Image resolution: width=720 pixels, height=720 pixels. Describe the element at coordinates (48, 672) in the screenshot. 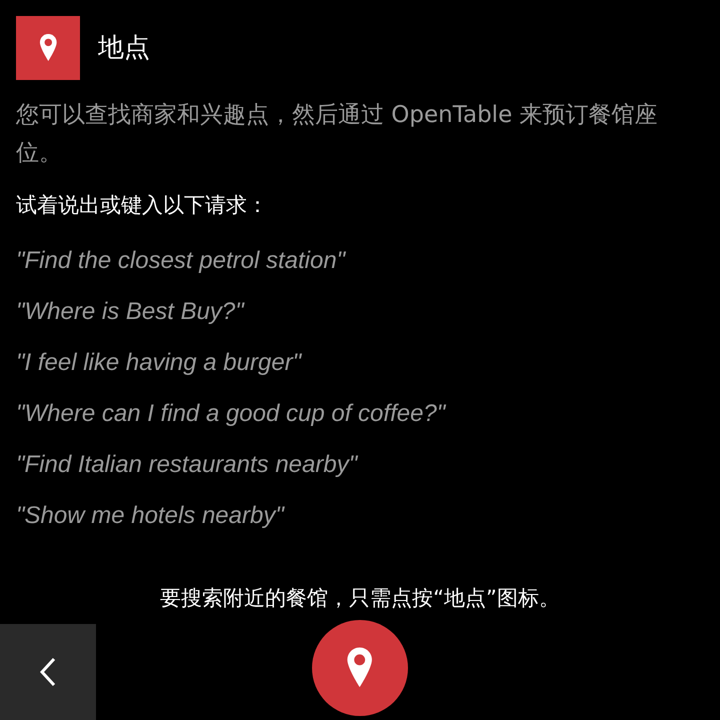

I see `back-icon` at that location.